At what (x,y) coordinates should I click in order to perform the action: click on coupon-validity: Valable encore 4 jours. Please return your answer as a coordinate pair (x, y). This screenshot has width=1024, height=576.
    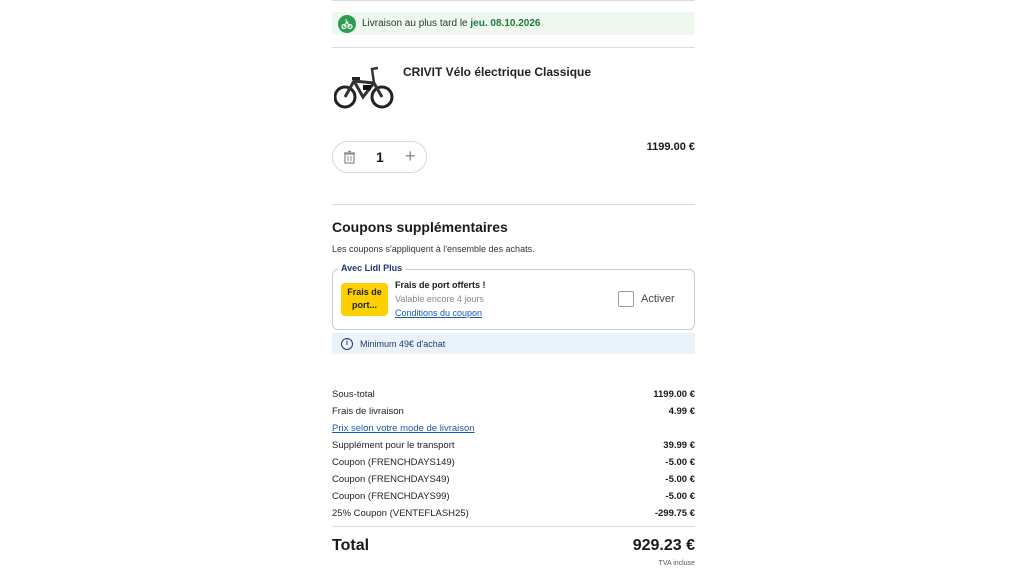
    Looking at the image, I should click on (439, 299).